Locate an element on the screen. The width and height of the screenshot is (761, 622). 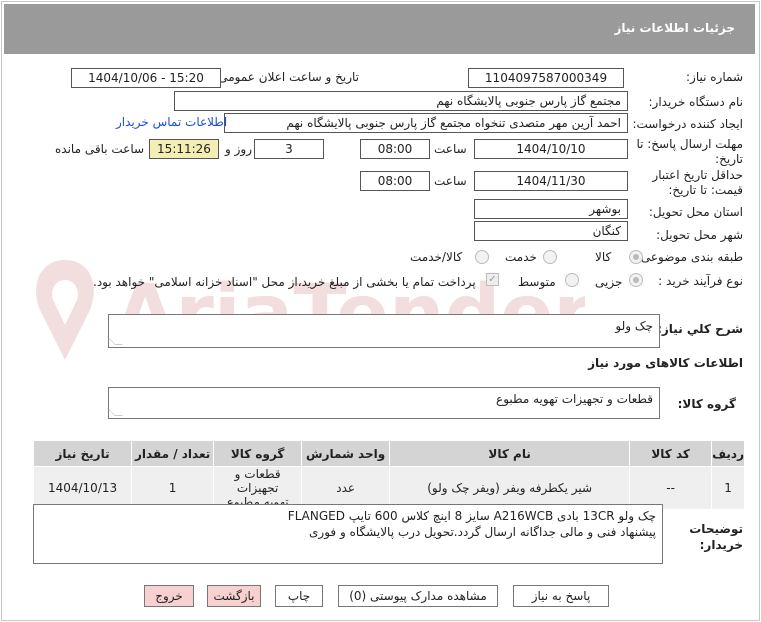
goods-group-text: قطعات و تجهیزات تهویه مطبوع is located at coordinates (574, 399).